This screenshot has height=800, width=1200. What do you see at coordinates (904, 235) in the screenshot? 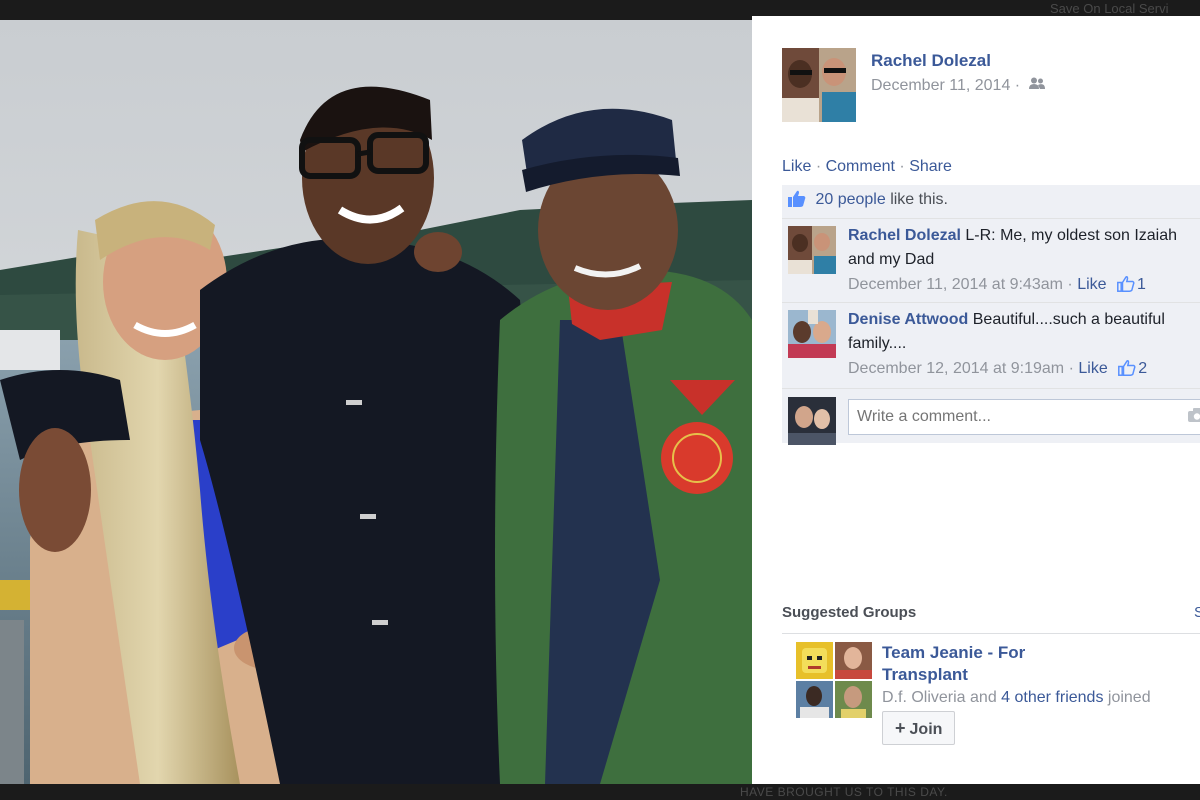
I see `commenter-name: Rachel Dolezal` at bounding box center [904, 235].